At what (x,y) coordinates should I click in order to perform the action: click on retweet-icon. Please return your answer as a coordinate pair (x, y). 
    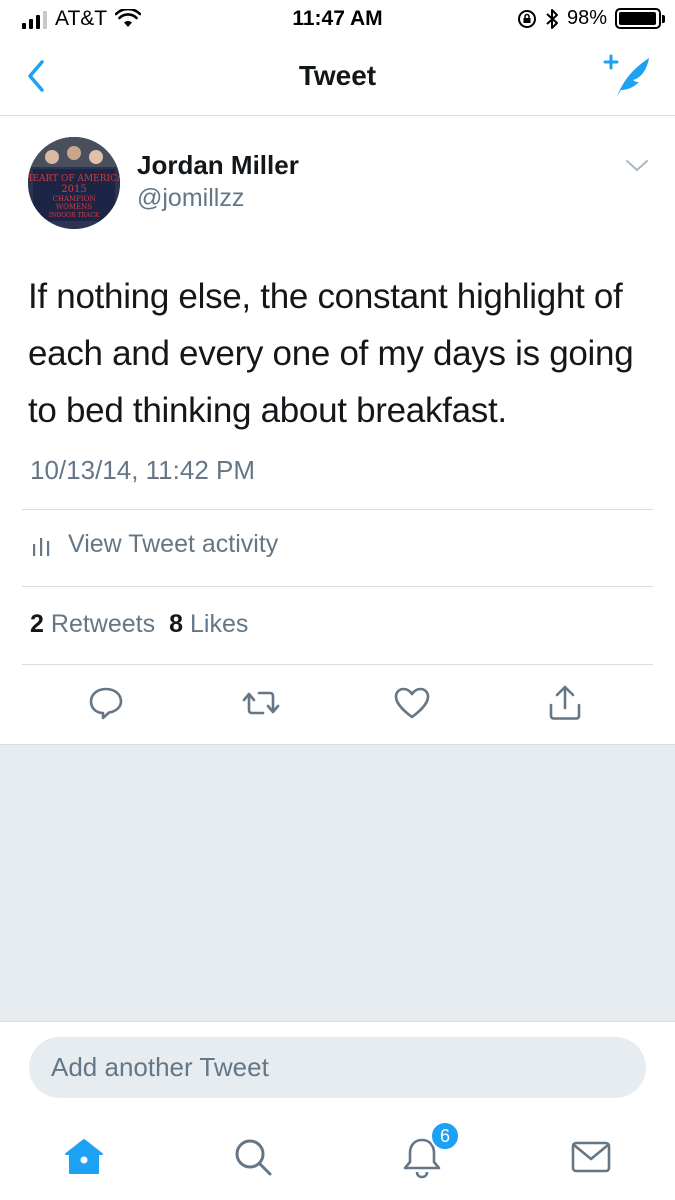
    Looking at the image, I should click on (261, 703).